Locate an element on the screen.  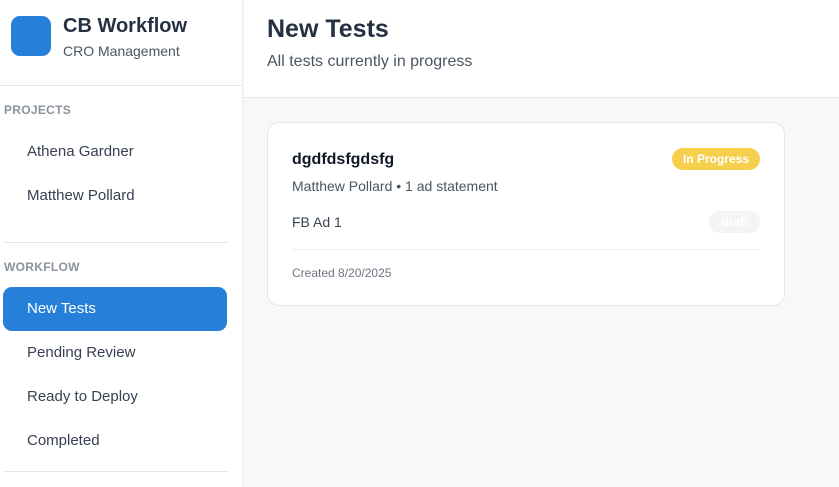
sidebar-item-athena-gardner: Athena Gardner is located at coordinates (115, 152).